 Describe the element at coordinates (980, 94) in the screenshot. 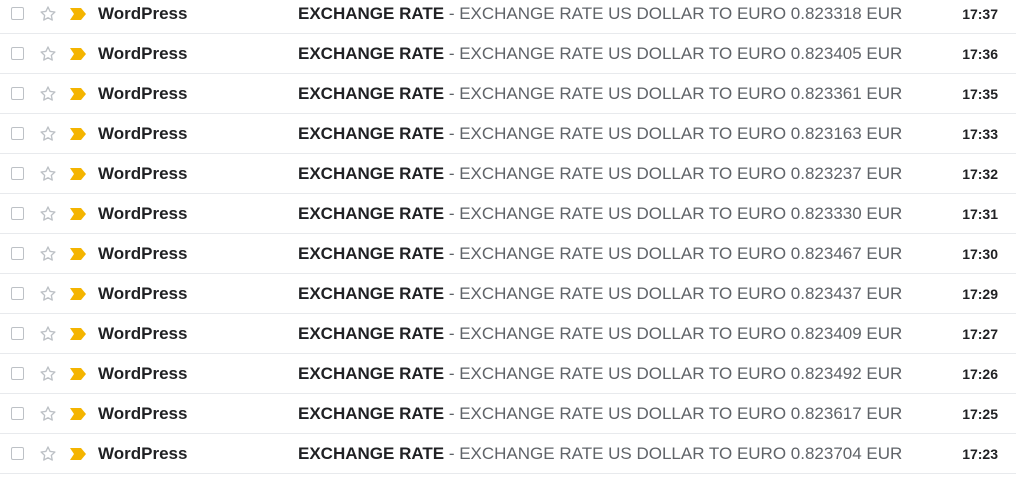

I see `email-time: 17:35` at that location.